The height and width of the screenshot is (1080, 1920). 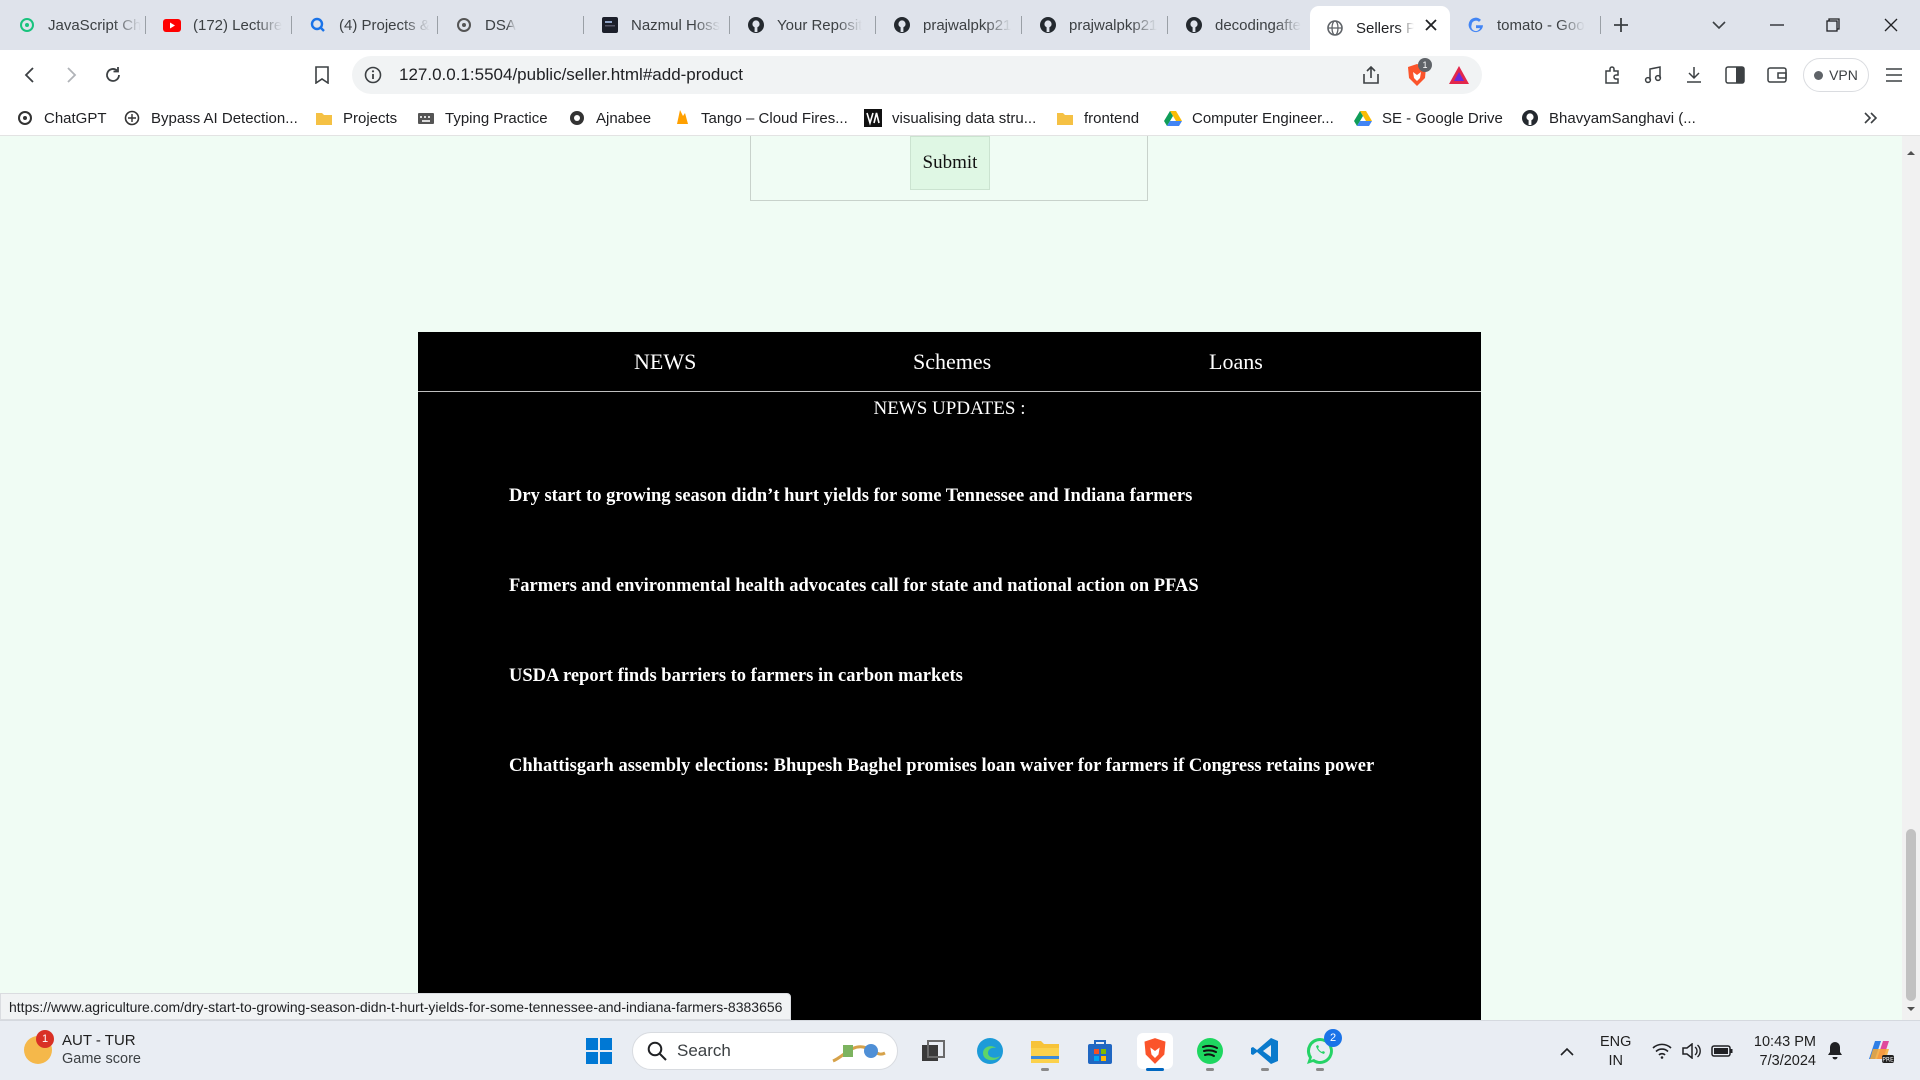 I want to click on va-icon, so click(x=873, y=118).